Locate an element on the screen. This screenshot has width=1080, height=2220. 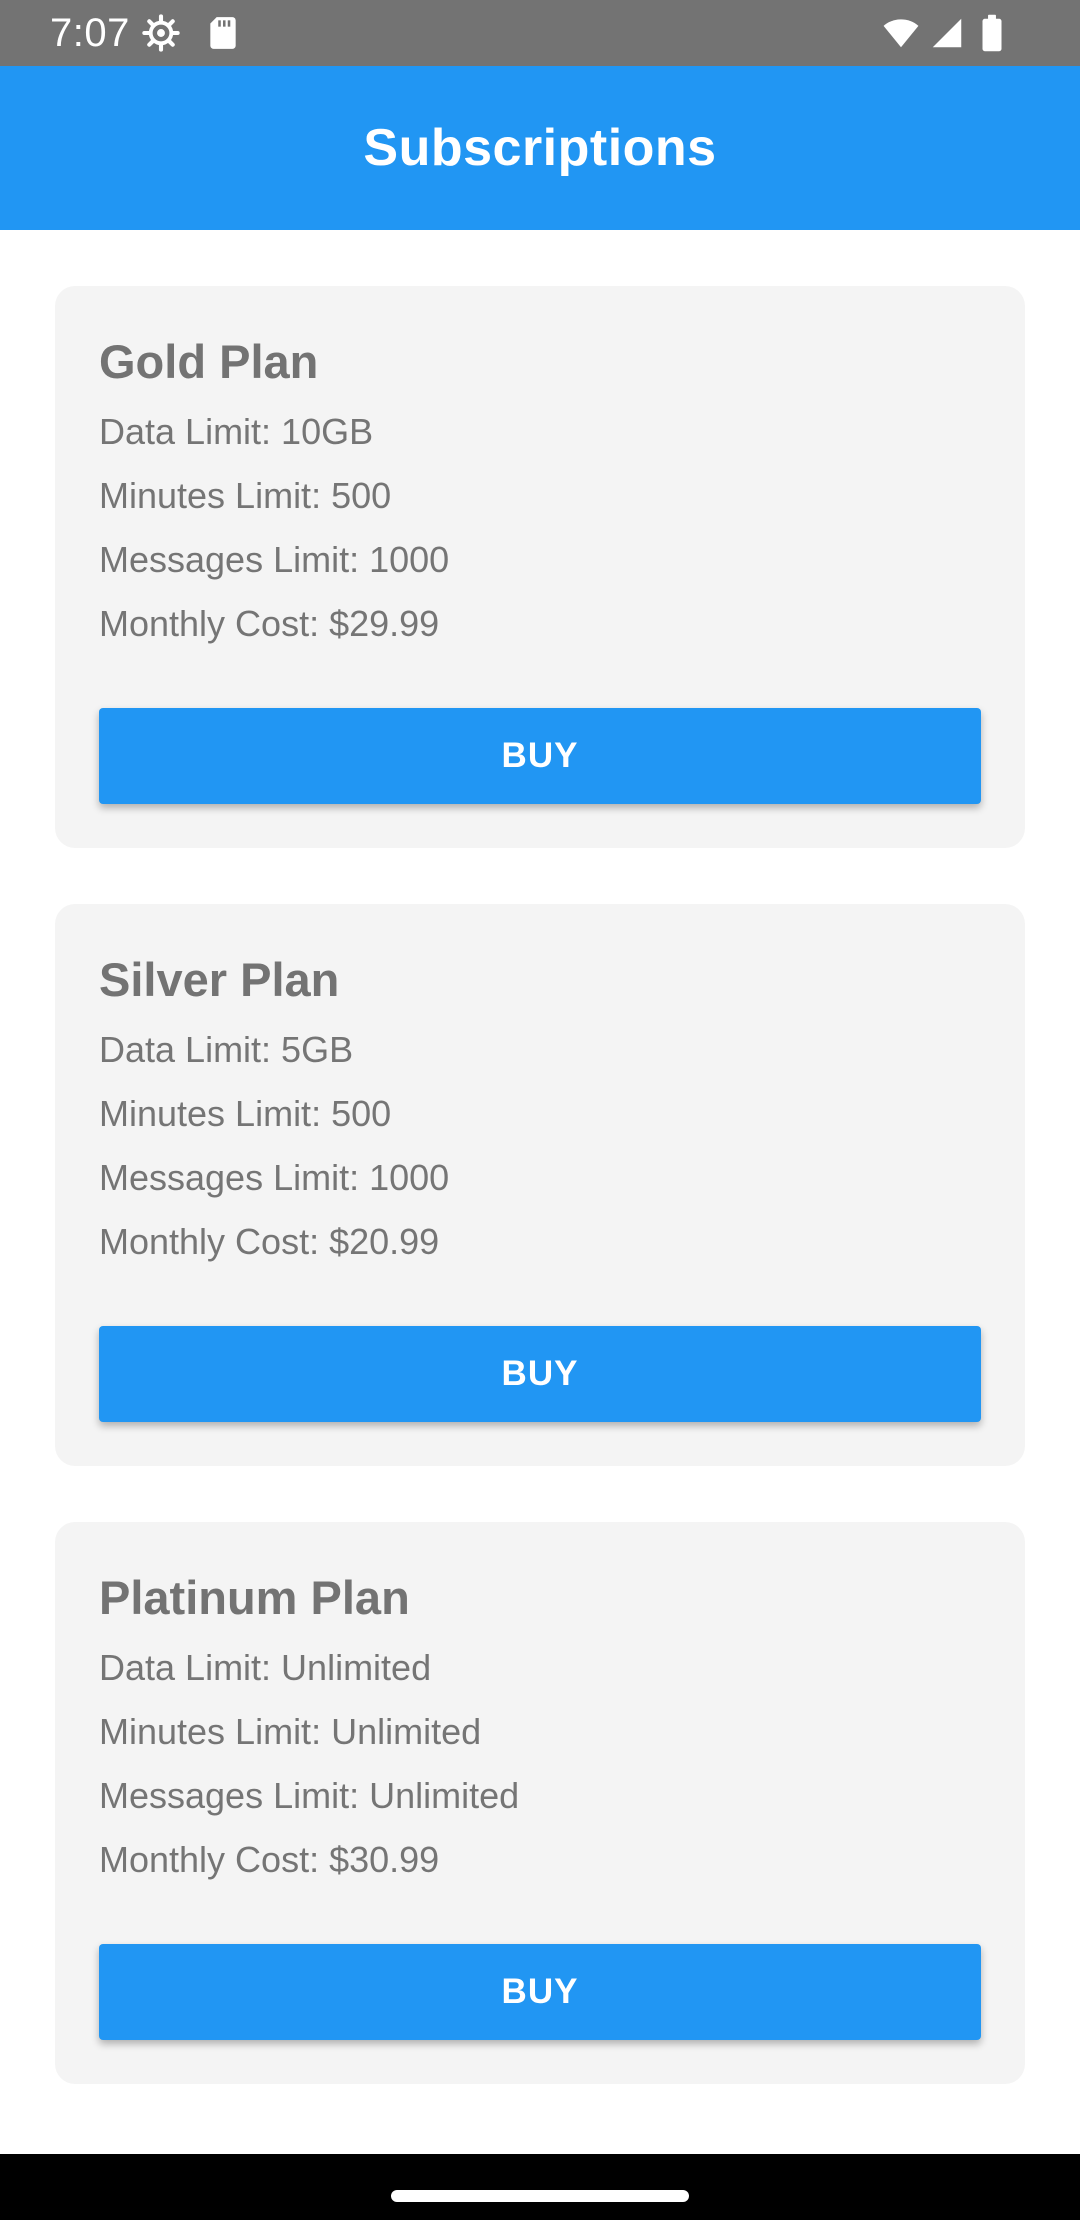
plan-data-limit: Data Limit: 10GB is located at coordinates (236, 431).